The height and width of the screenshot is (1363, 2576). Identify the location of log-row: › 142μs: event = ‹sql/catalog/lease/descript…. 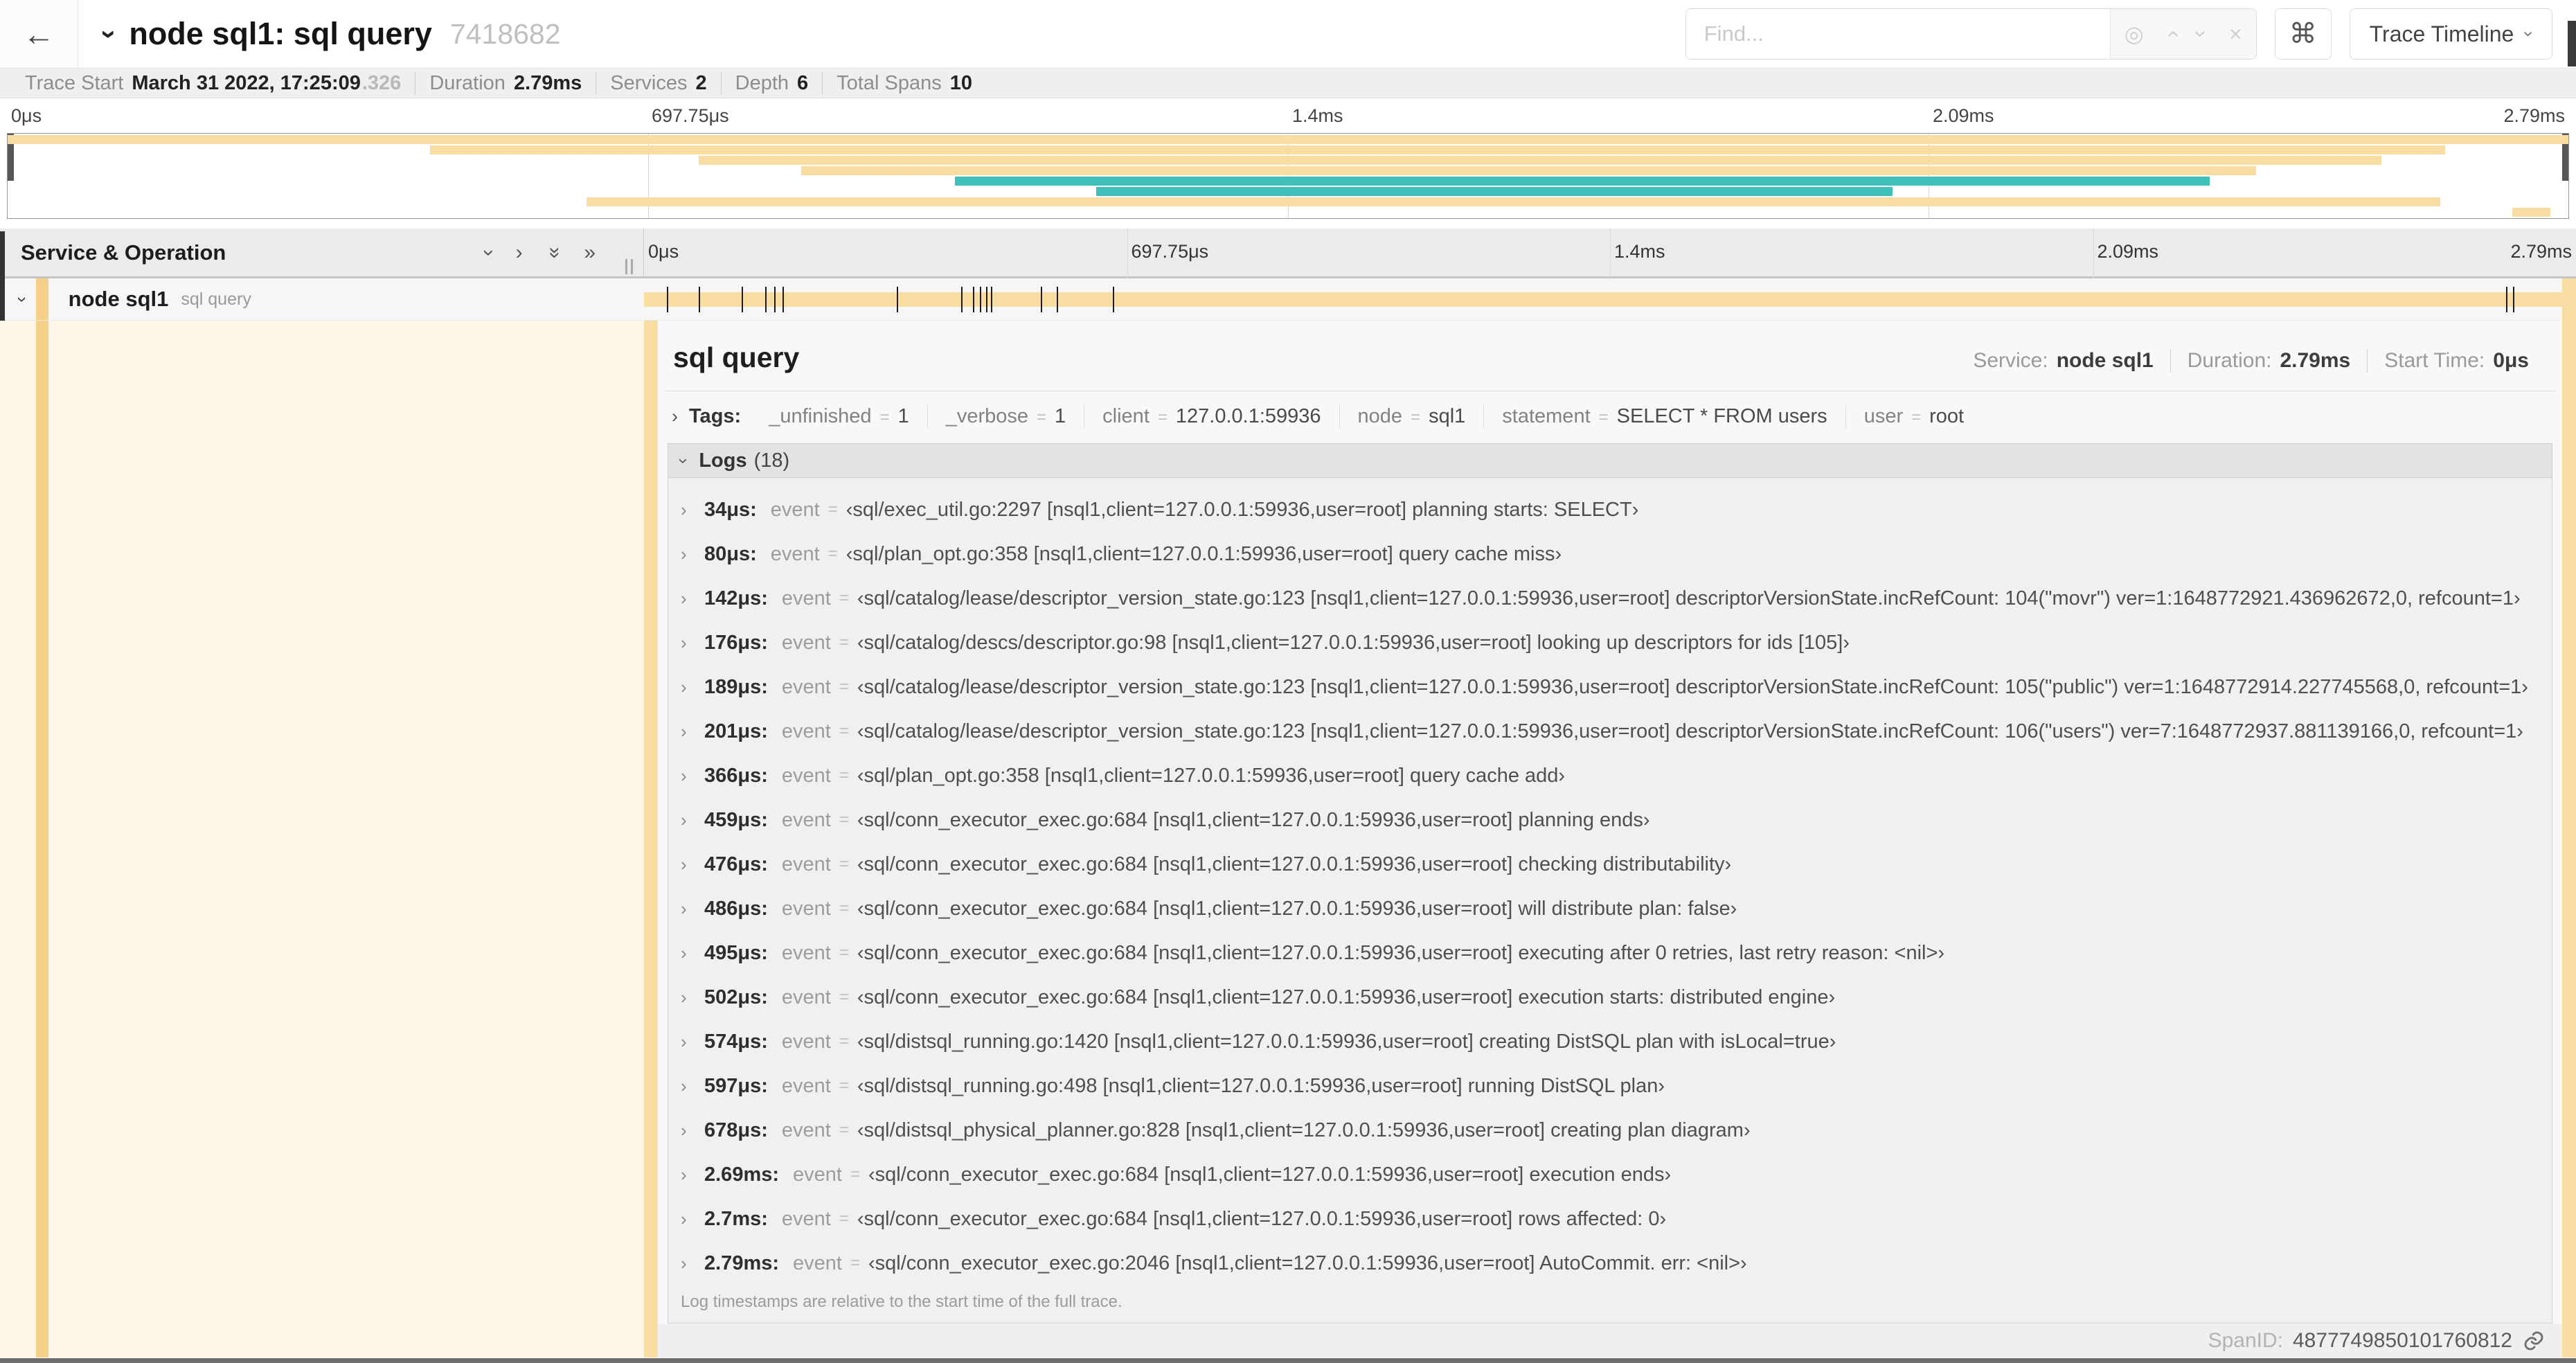
(1610, 599).